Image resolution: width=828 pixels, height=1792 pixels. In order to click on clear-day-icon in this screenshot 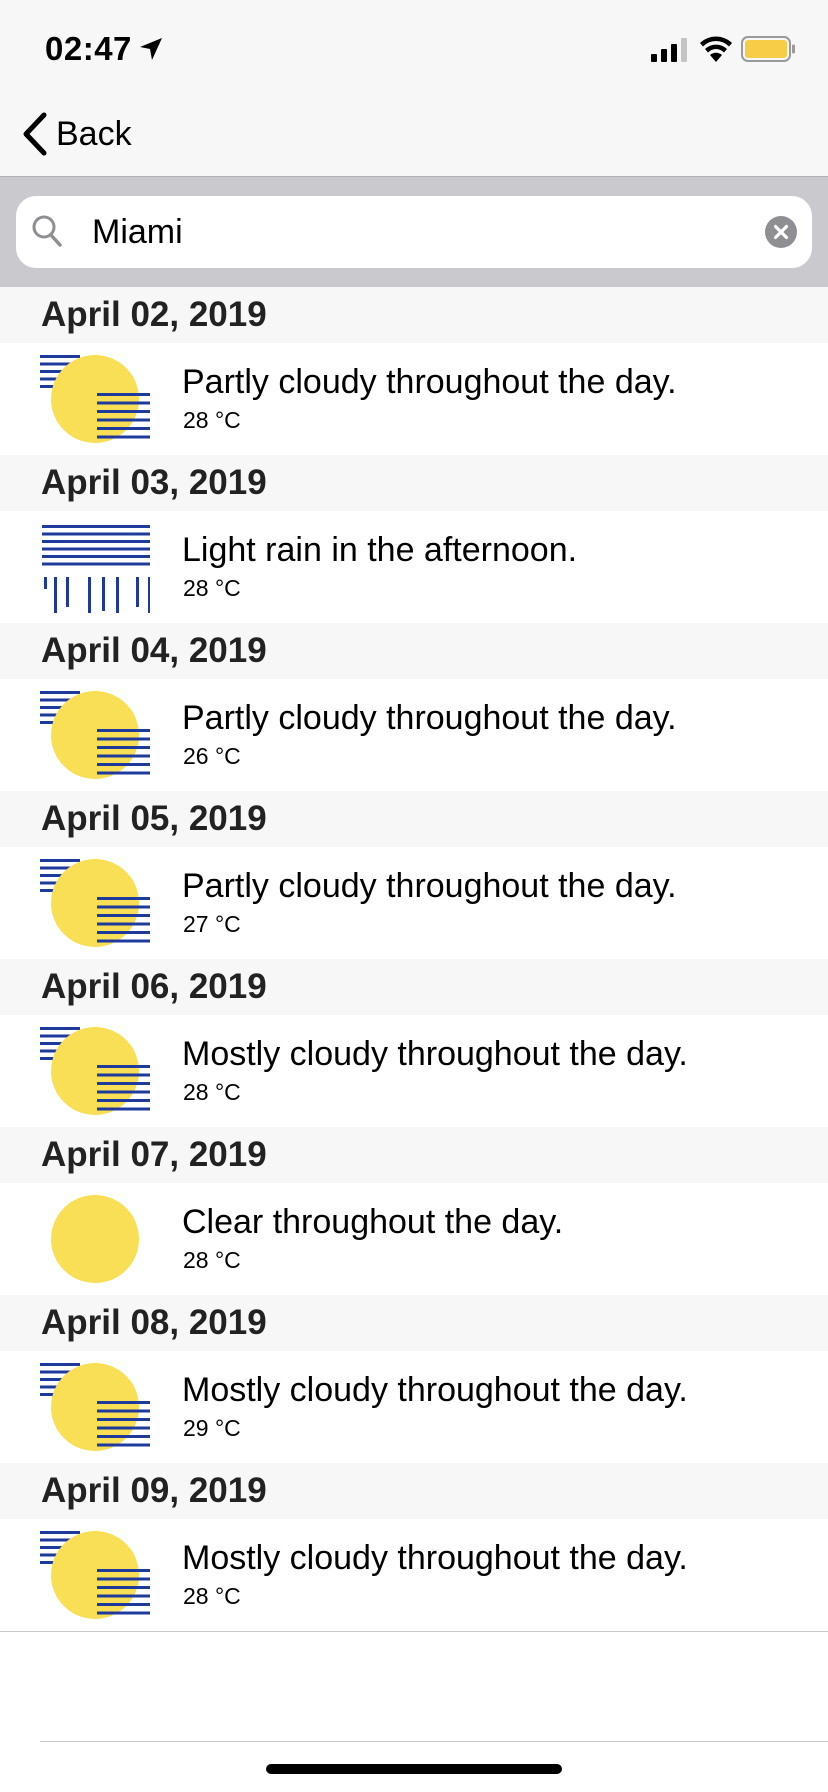, I will do `click(95, 1239)`.